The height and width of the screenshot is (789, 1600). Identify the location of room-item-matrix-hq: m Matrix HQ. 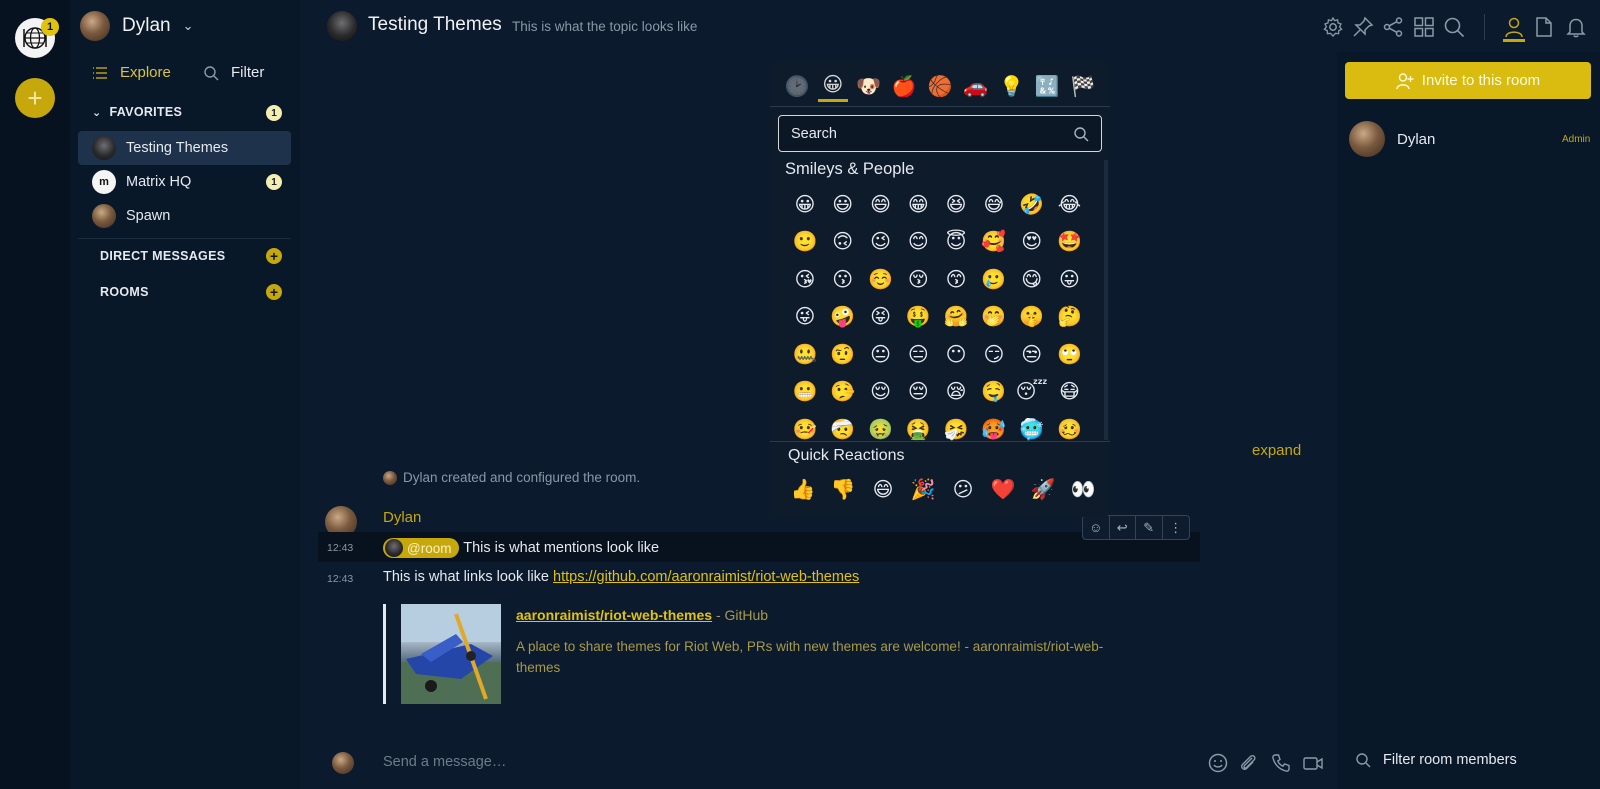
(184, 182).